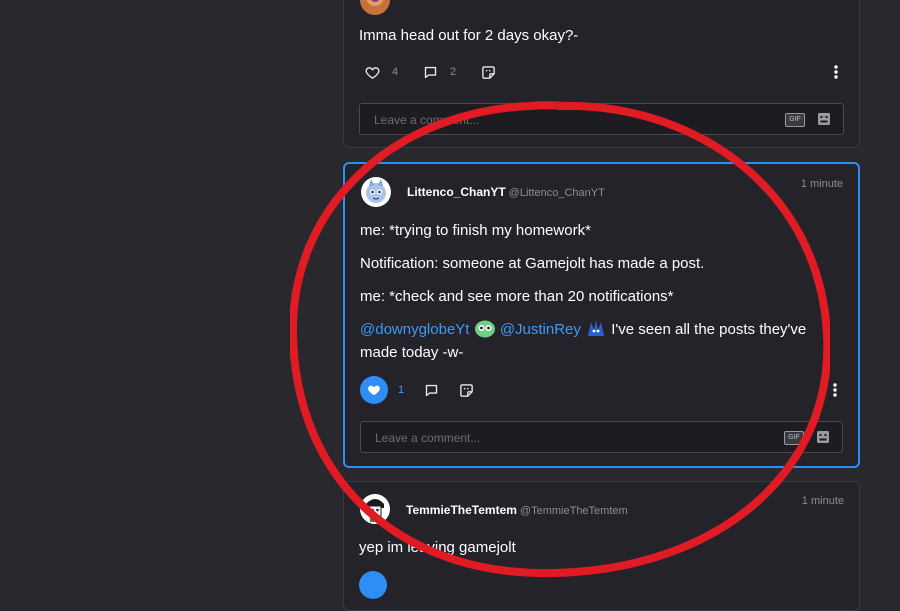  I want to click on post-author: Littenco_ChanYT @Littenco_ChanYT, so click(506, 192).